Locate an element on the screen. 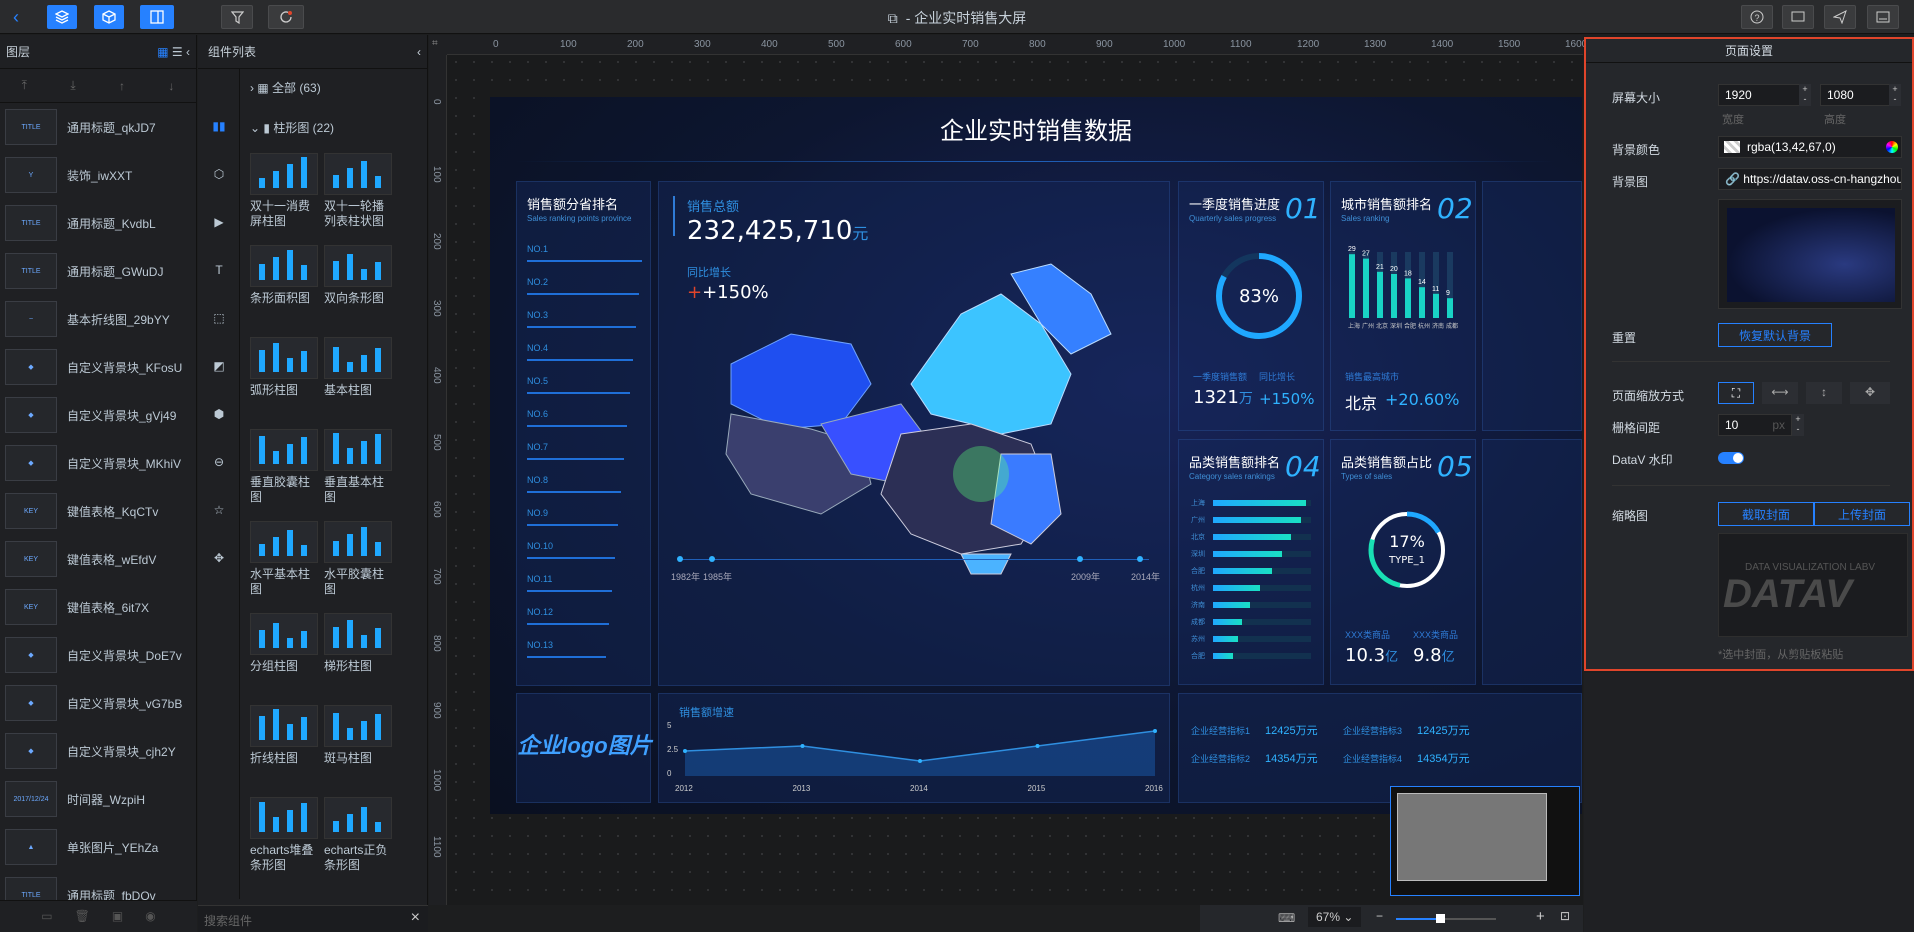 The height and width of the screenshot is (932, 1914). layer-item: ◆ 自定义背景块_KFosU is located at coordinates (98, 367).